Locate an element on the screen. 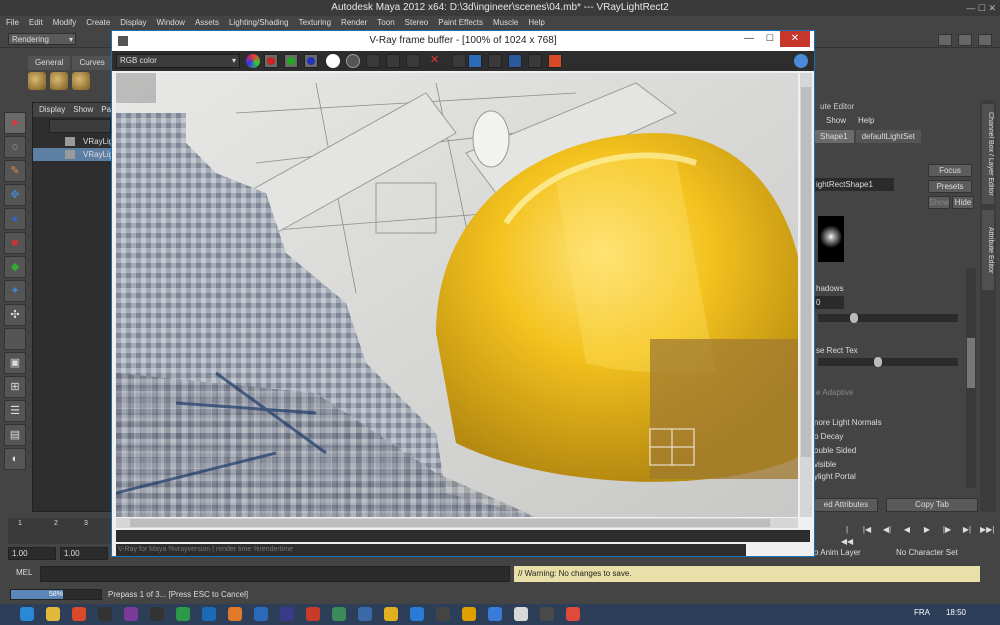 This screenshot has width=1000, height=625. manipulator-tool: ◆ is located at coordinates (15, 267).